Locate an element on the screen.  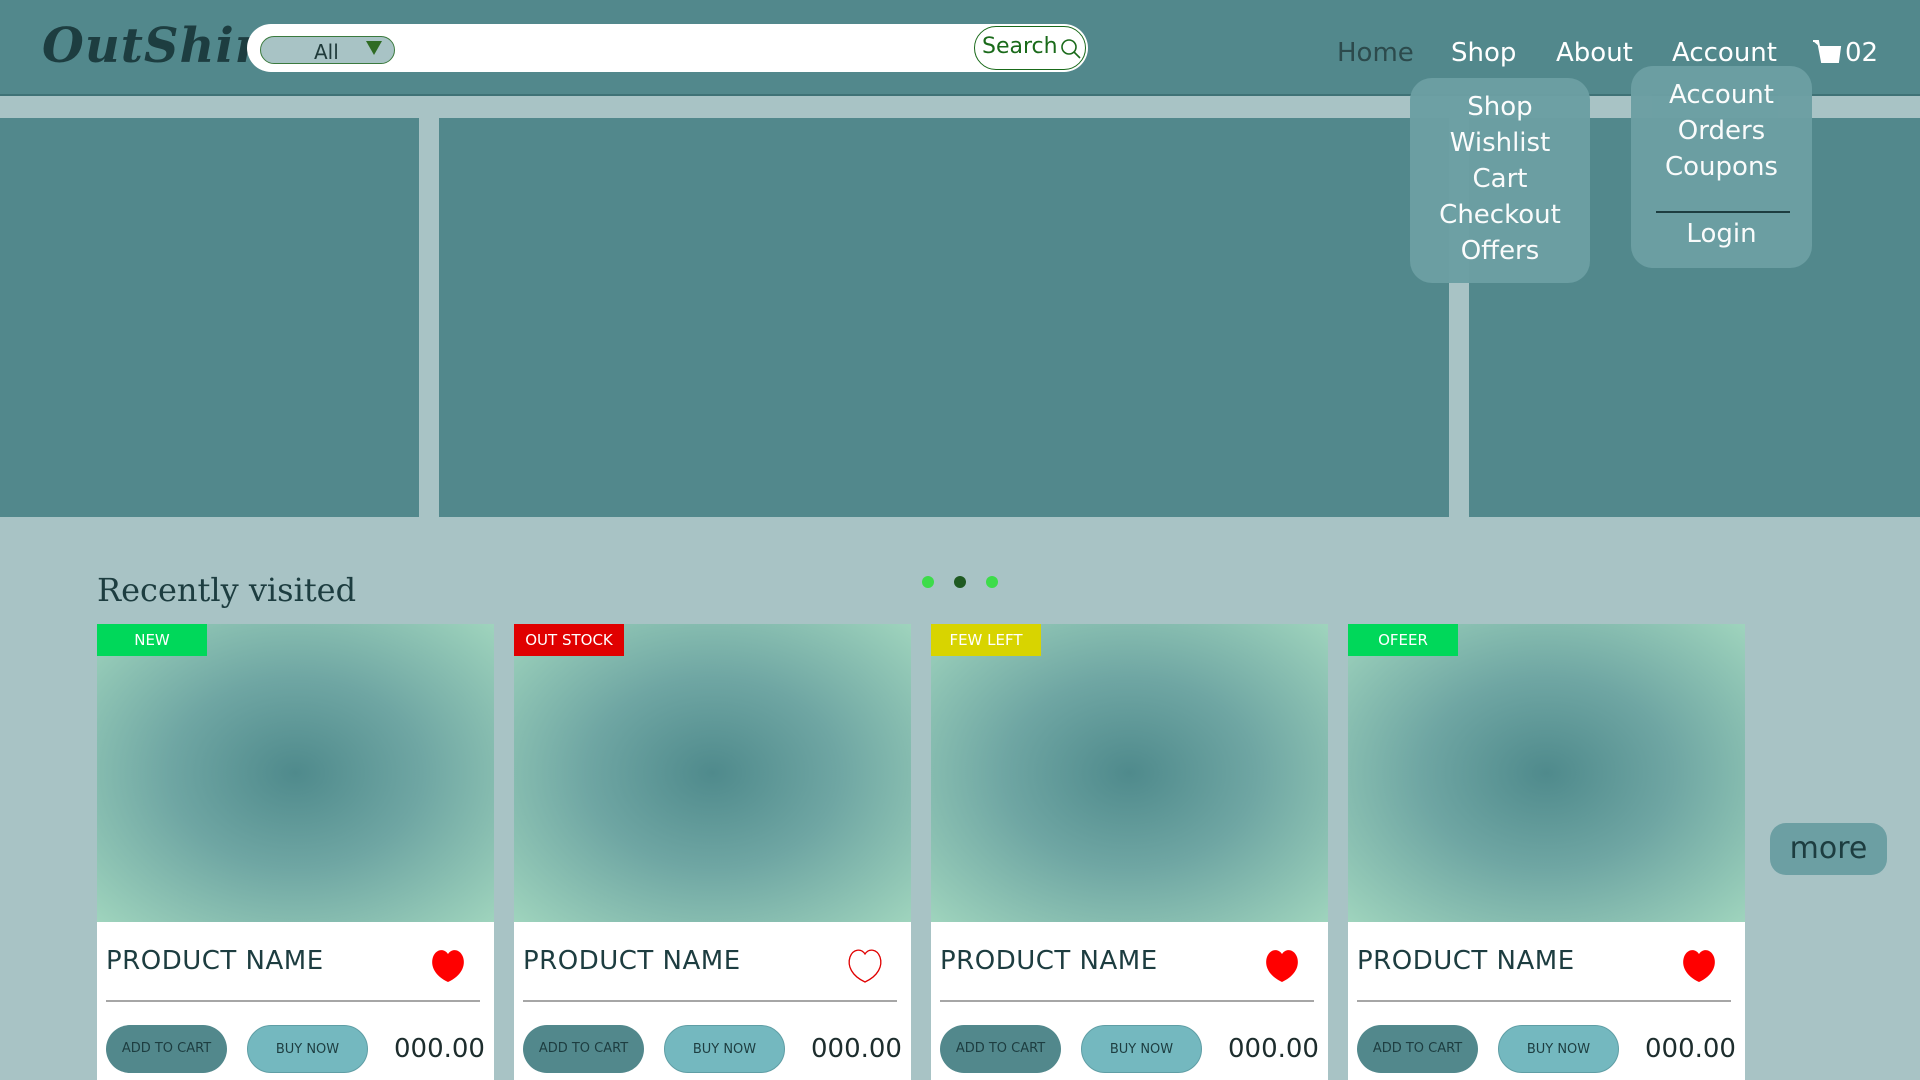
badge-offer: OFEER is located at coordinates (1403, 640).